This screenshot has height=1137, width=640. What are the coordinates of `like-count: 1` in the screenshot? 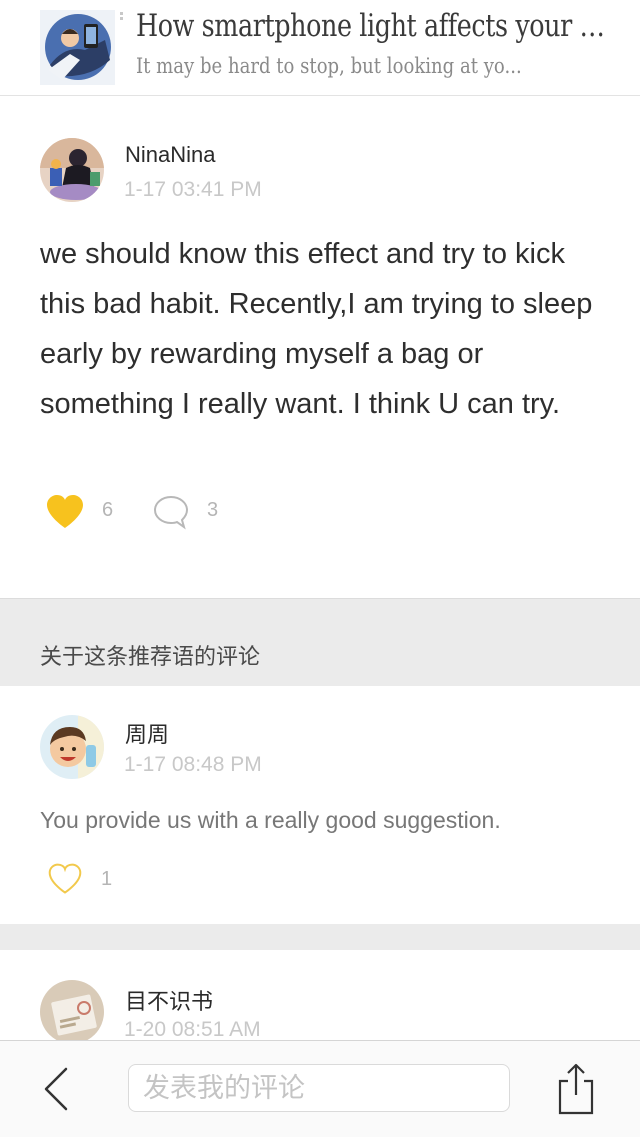 It's located at (107, 879).